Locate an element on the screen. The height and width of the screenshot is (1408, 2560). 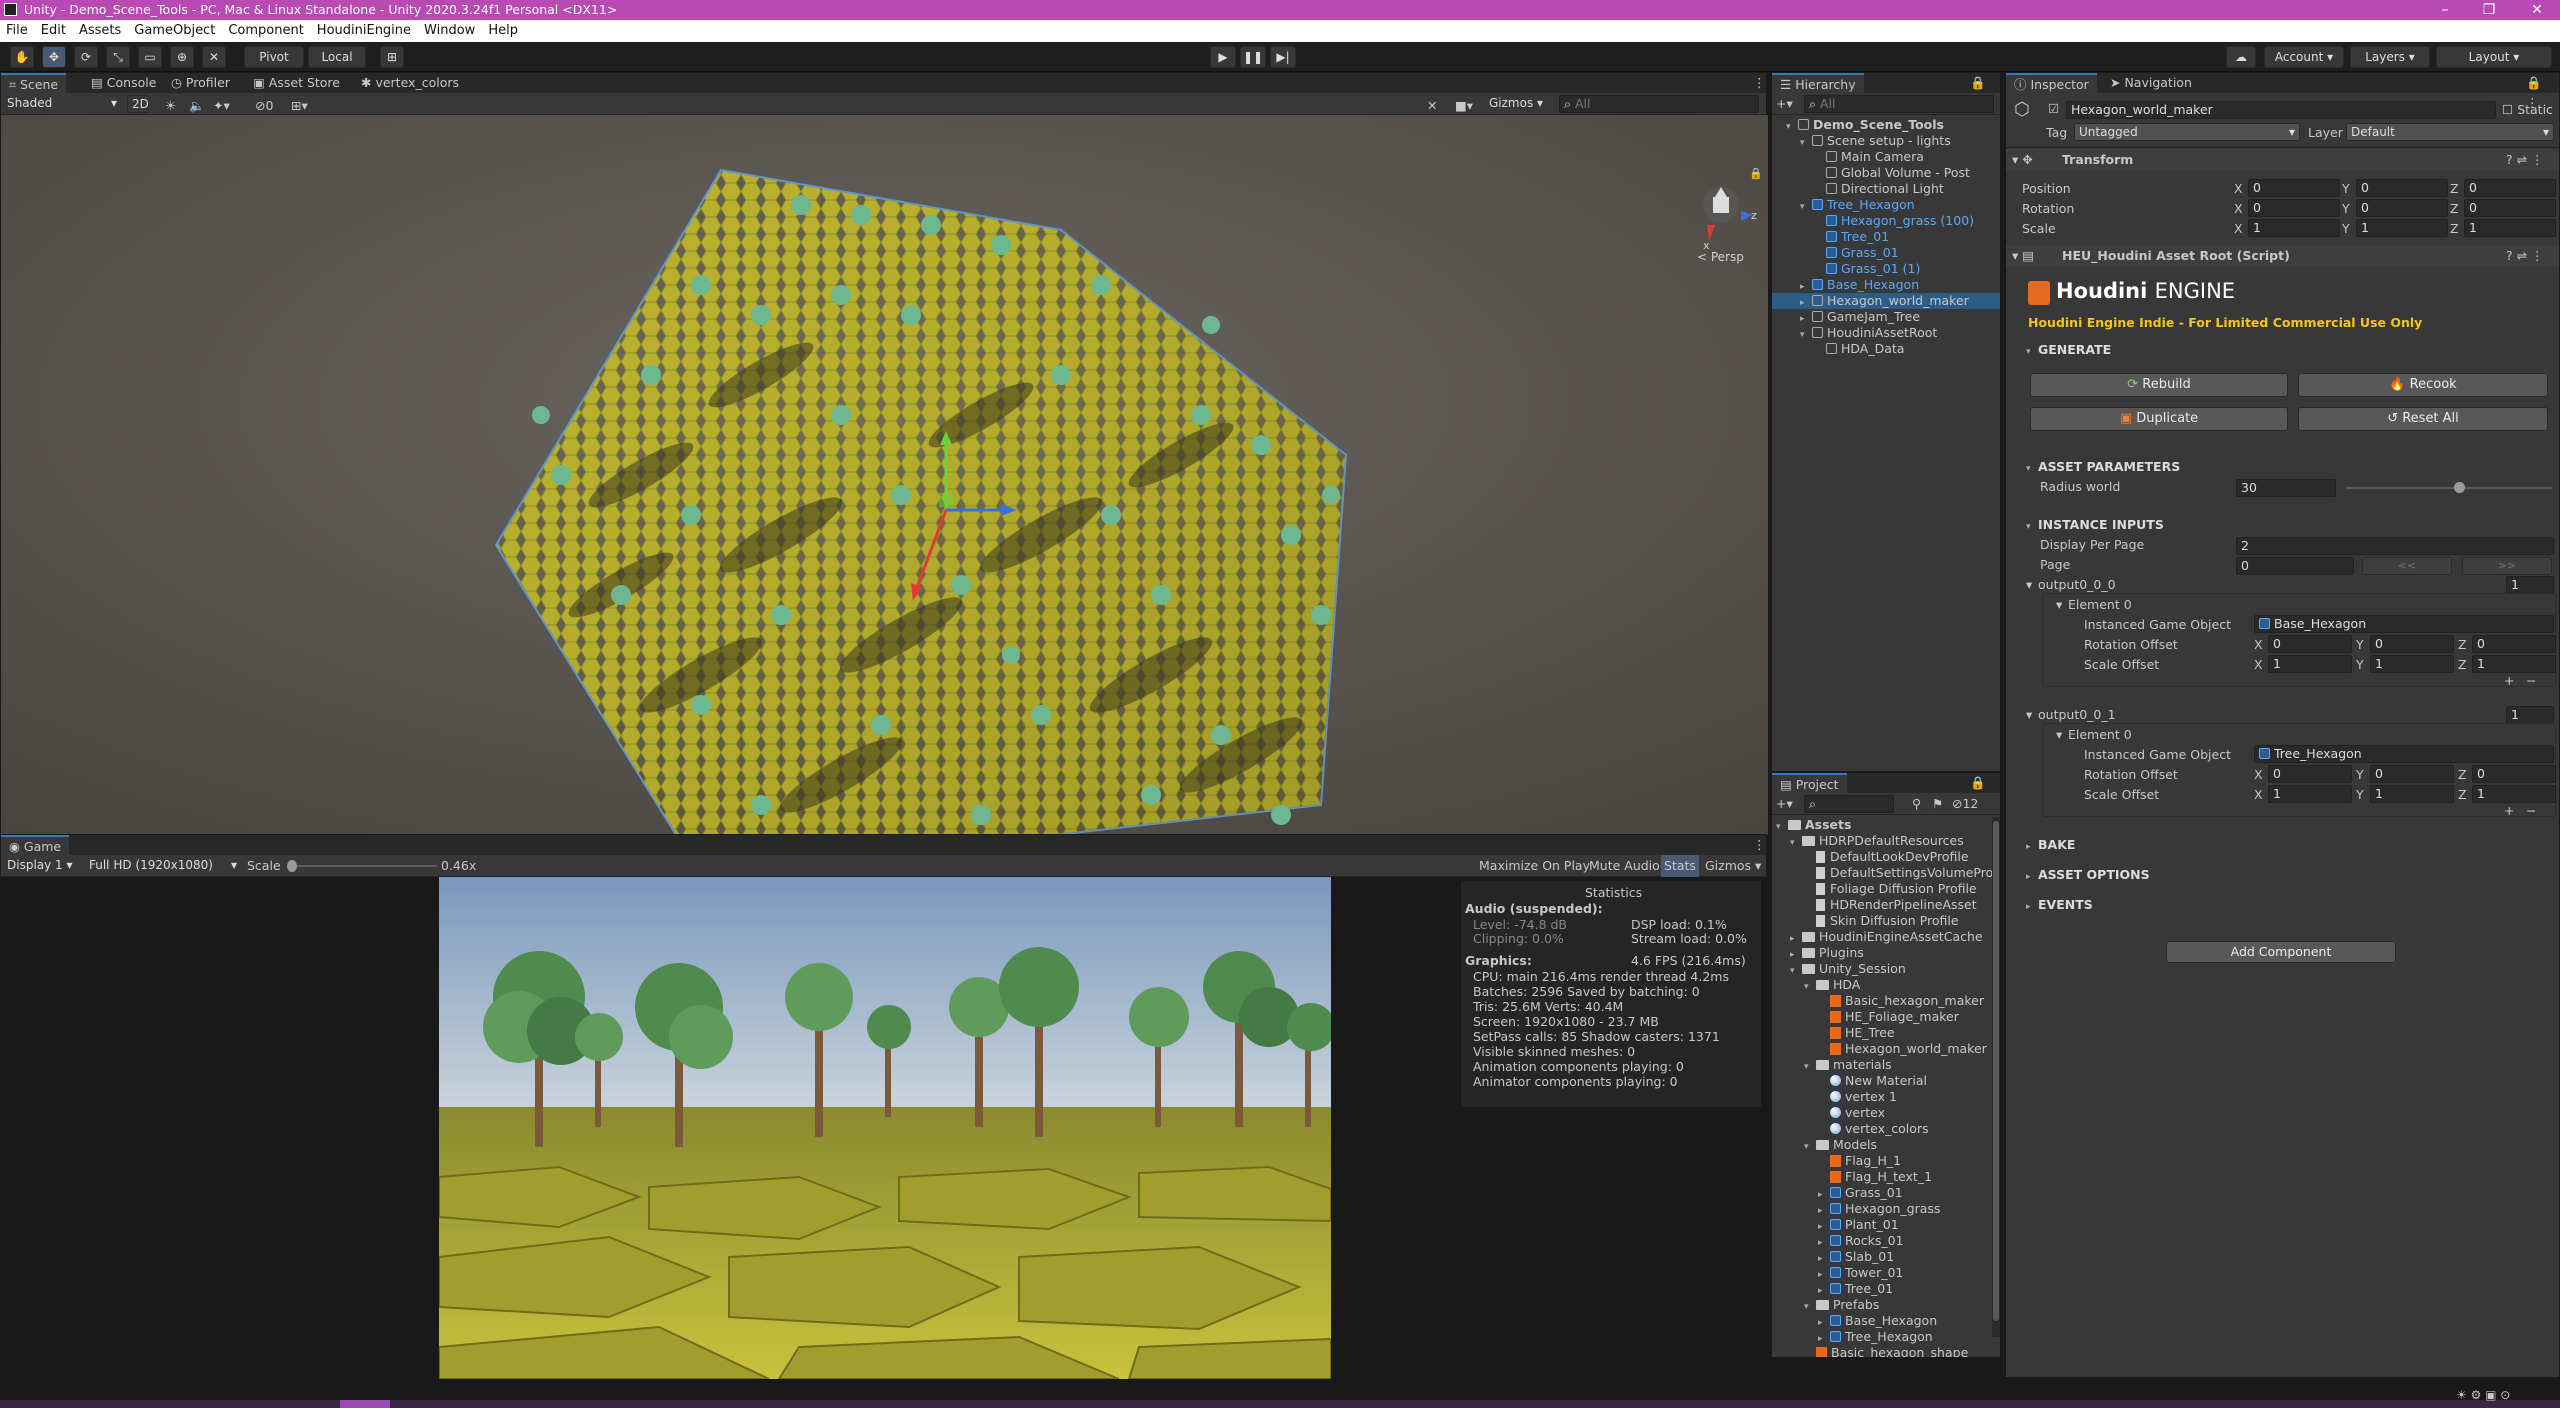
script-menu-icons: ? ⇌ ⋮ is located at coordinates (2525, 255).